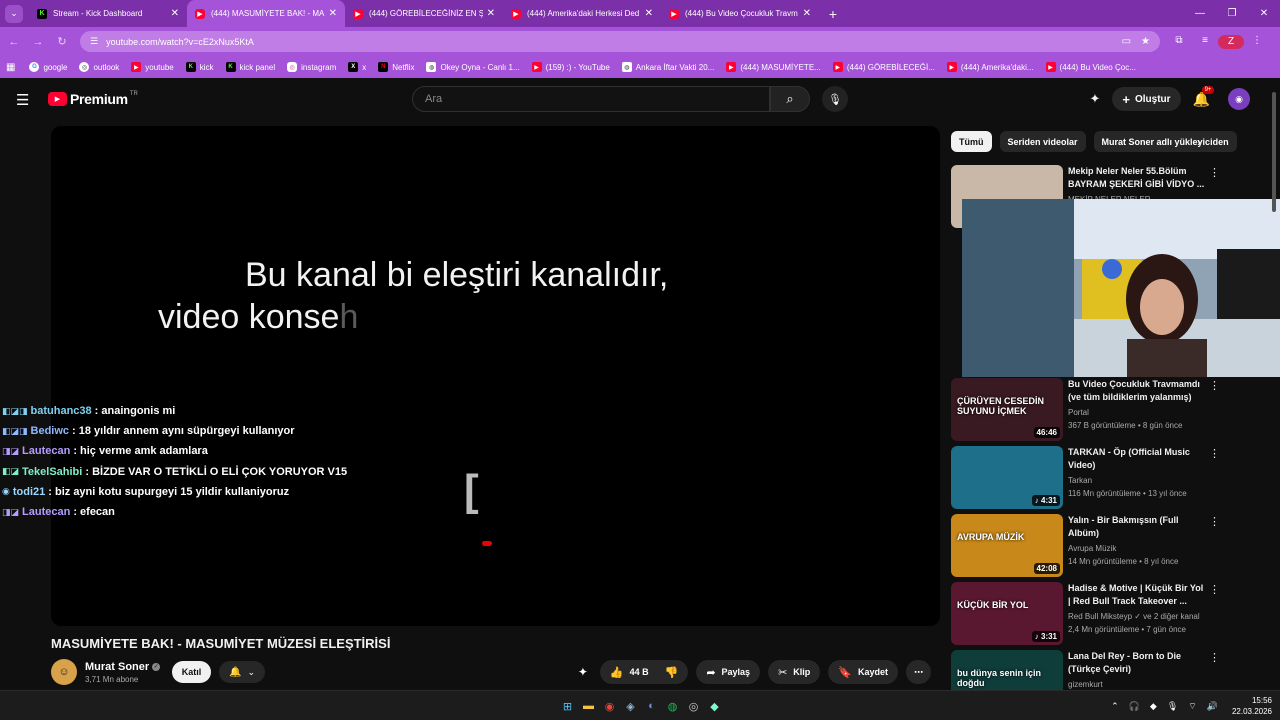  What do you see at coordinates (1115, 706) in the screenshot?
I see `tray-chevron-icon: ⌃` at bounding box center [1115, 706].